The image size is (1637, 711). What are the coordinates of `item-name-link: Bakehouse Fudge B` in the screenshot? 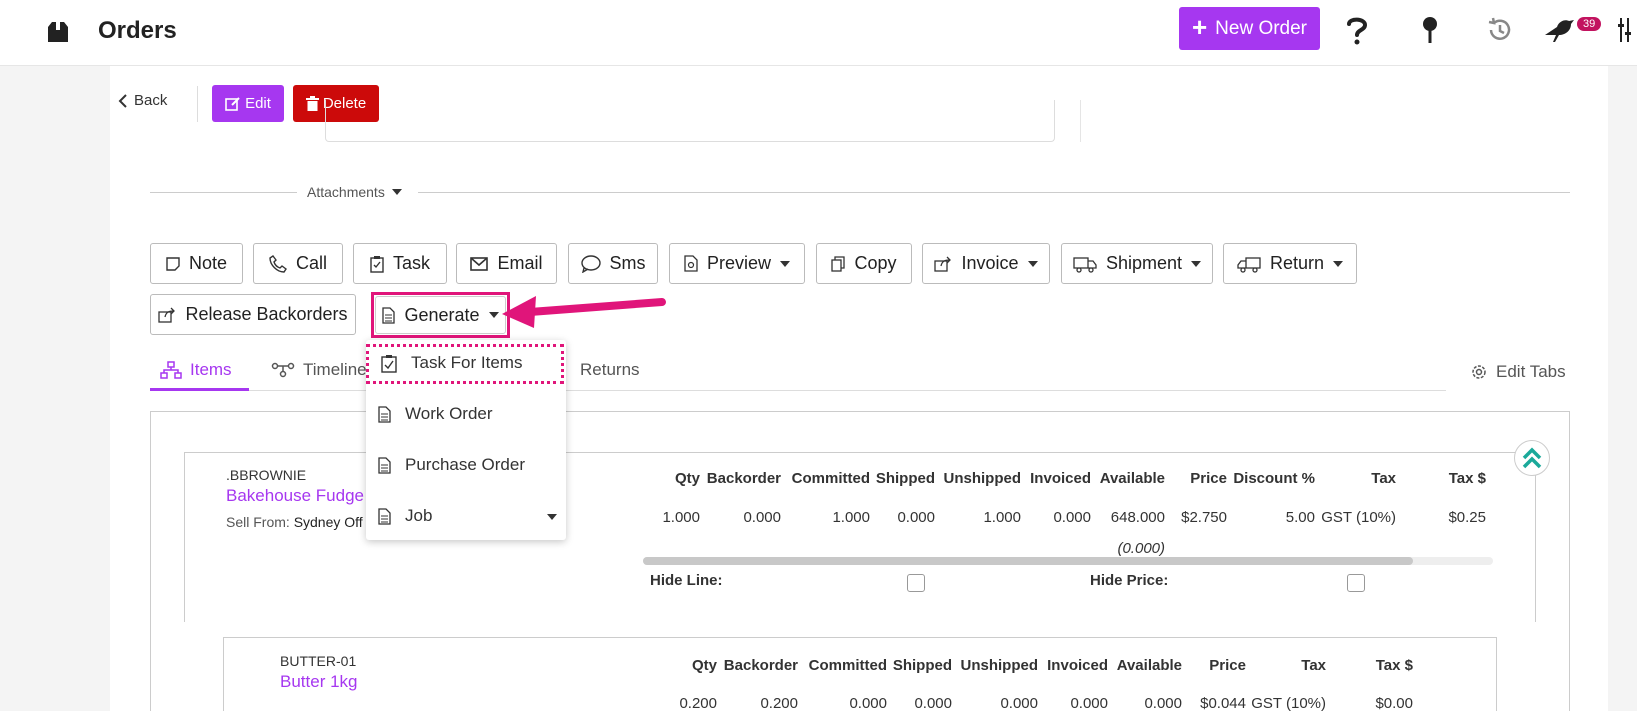 It's located at (303, 496).